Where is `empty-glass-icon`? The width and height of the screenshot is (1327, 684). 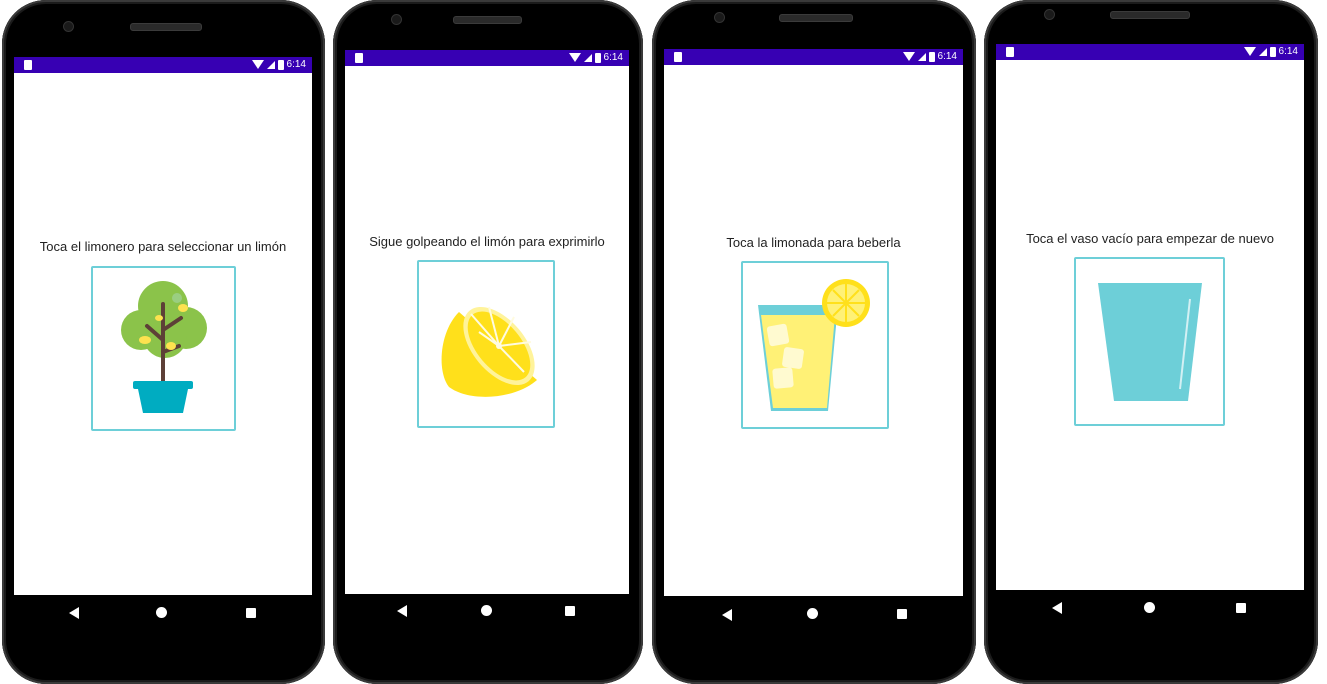 empty-glass-icon is located at coordinates (1150, 342).